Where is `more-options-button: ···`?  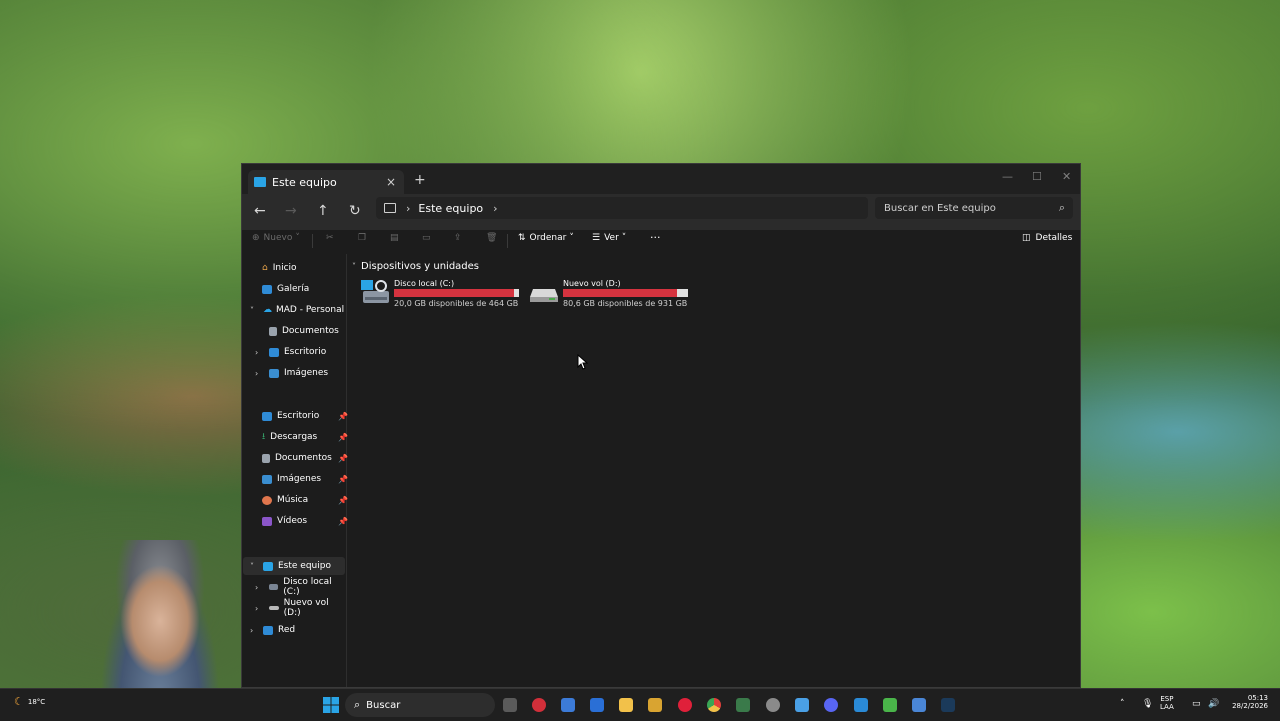
more-options-button: ··· is located at coordinates (655, 237).